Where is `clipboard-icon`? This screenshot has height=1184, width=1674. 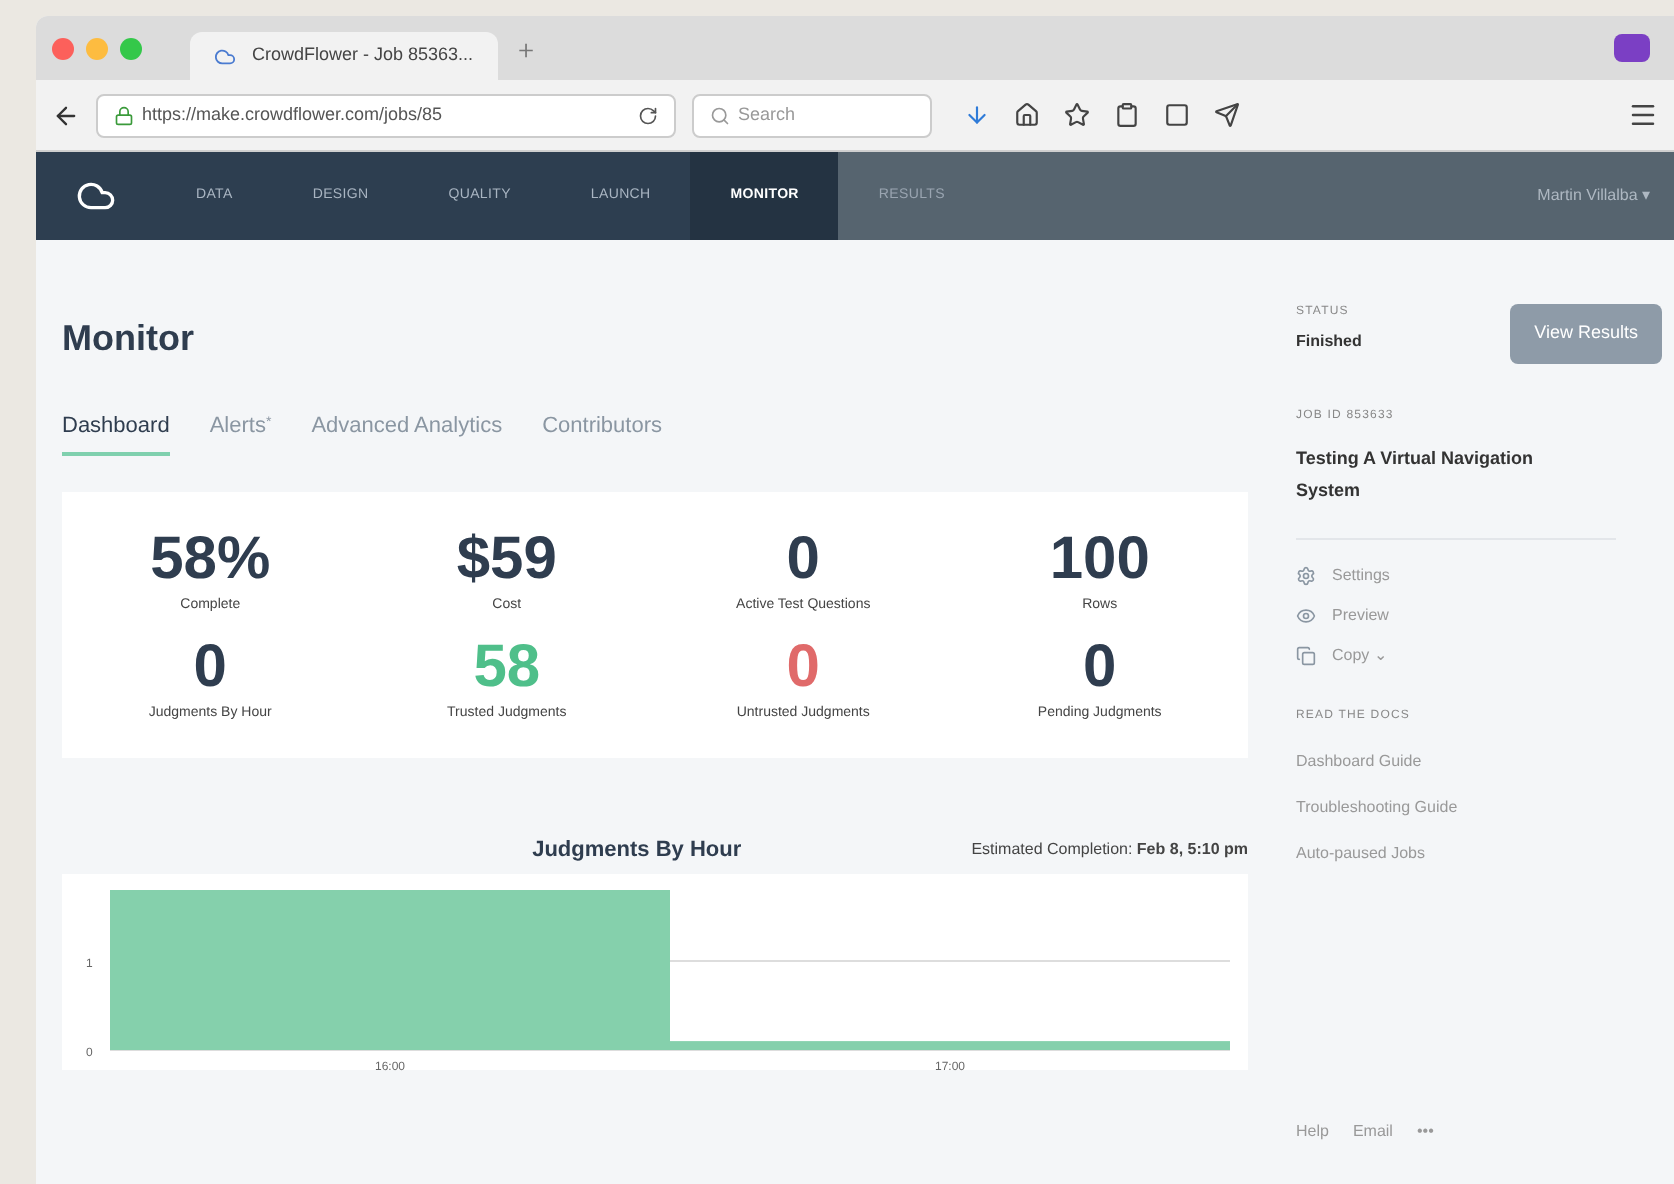 clipboard-icon is located at coordinates (1127, 115).